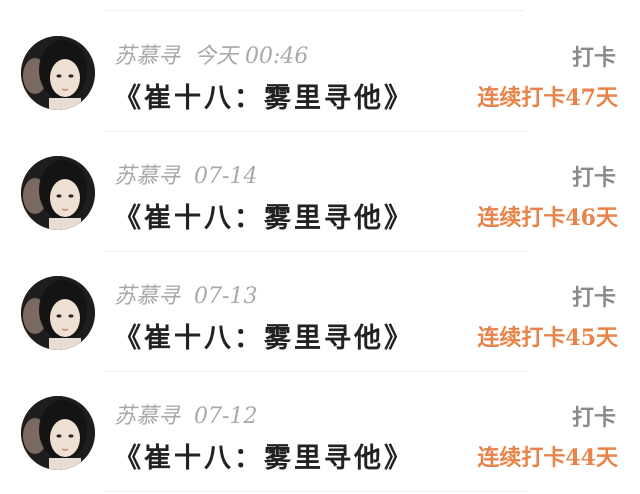  I want to click on streak-count: 连续打卡45天, so click(547, 338).